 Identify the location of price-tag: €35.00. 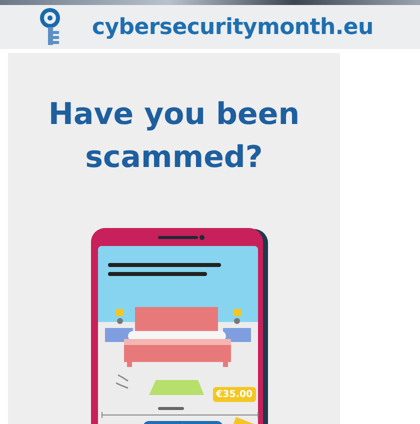
(234, 394).